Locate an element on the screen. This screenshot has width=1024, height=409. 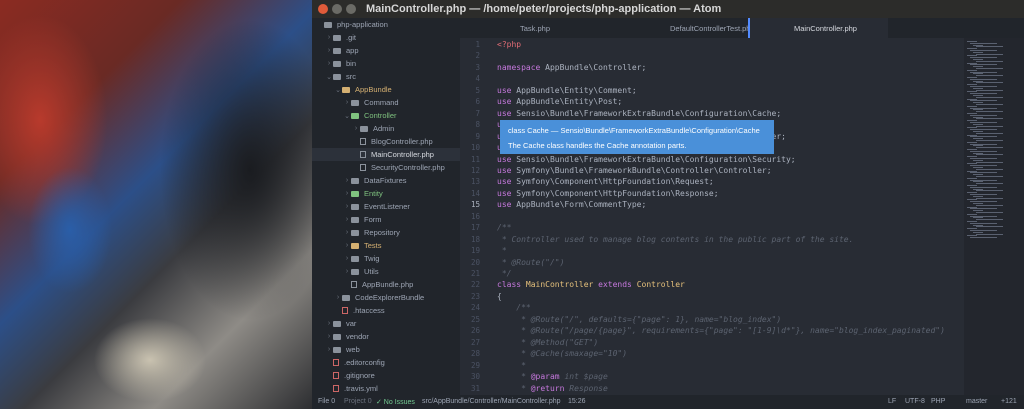
line-number: 3 is located at coordinates (477, 67).